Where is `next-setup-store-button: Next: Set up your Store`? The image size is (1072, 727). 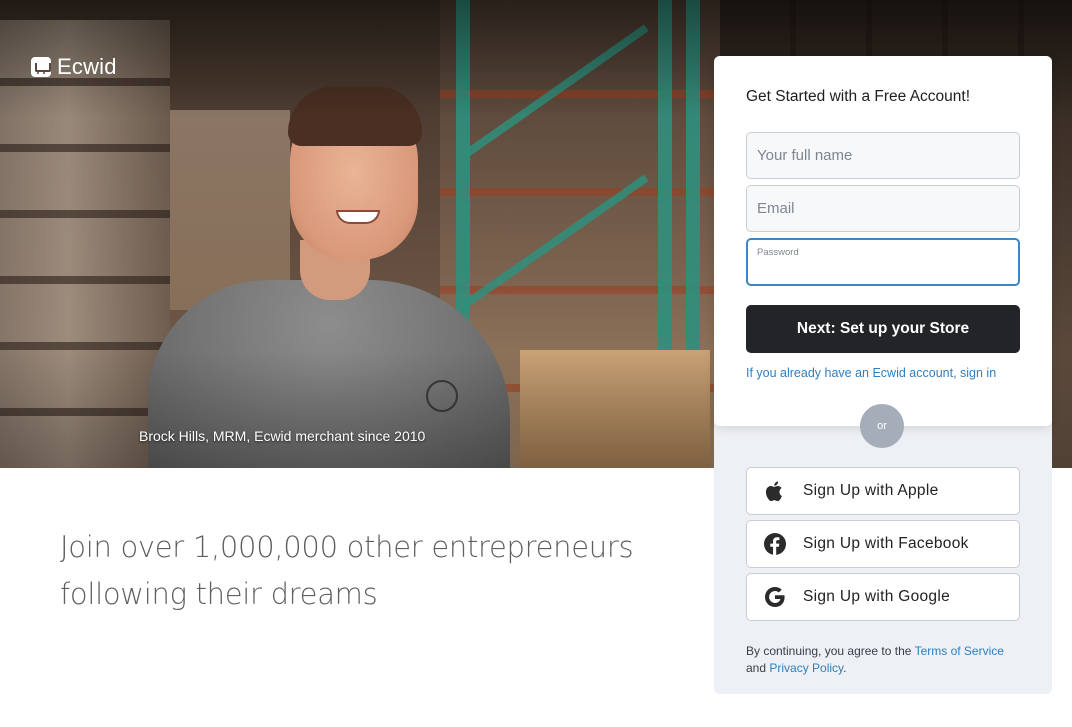
next-setup-store-button: Next: Set up your Store is located at coordinates (883, 329).